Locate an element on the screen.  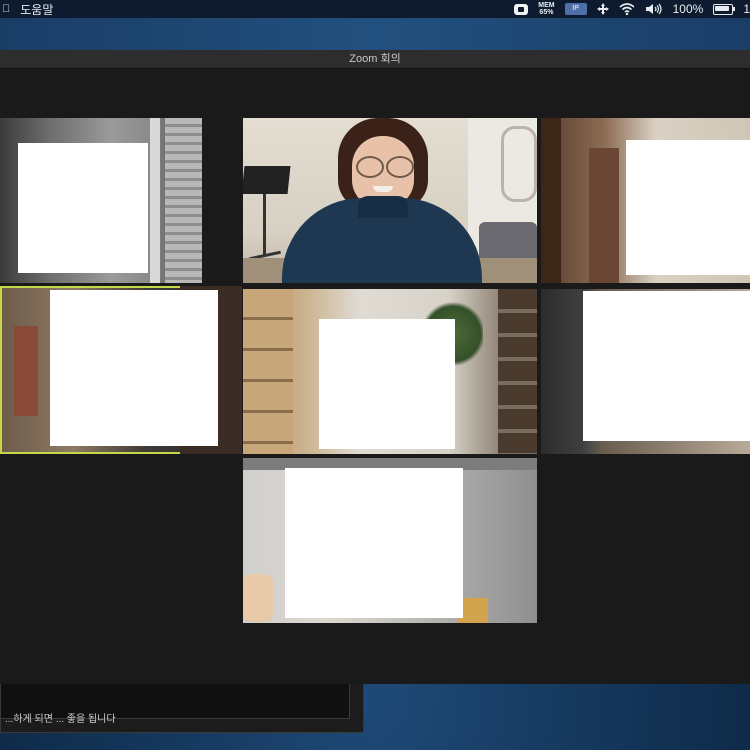
move-arrows-icon is located at coordinates (602, 9).